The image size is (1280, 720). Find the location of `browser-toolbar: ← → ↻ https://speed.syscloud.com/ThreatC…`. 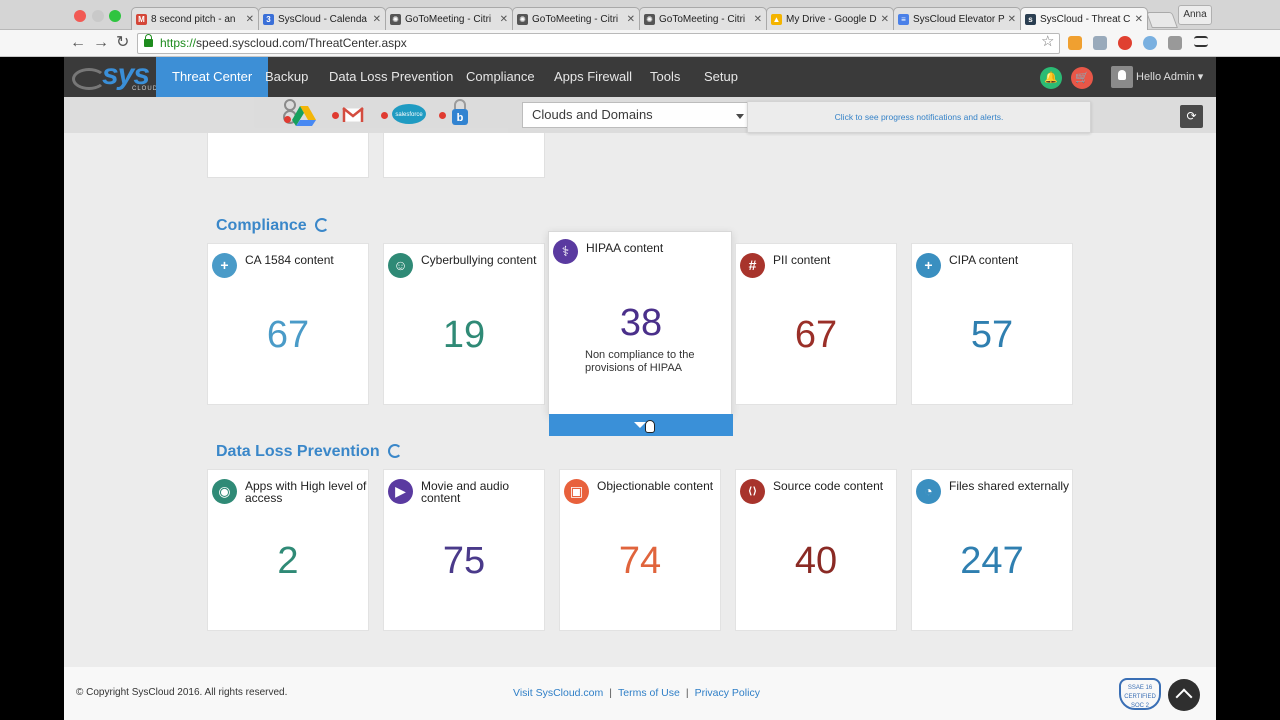

browser-toolbar: ← → ↻ https://speed.syscloud.com/ThreatC… is located at coordinates (640, 43).